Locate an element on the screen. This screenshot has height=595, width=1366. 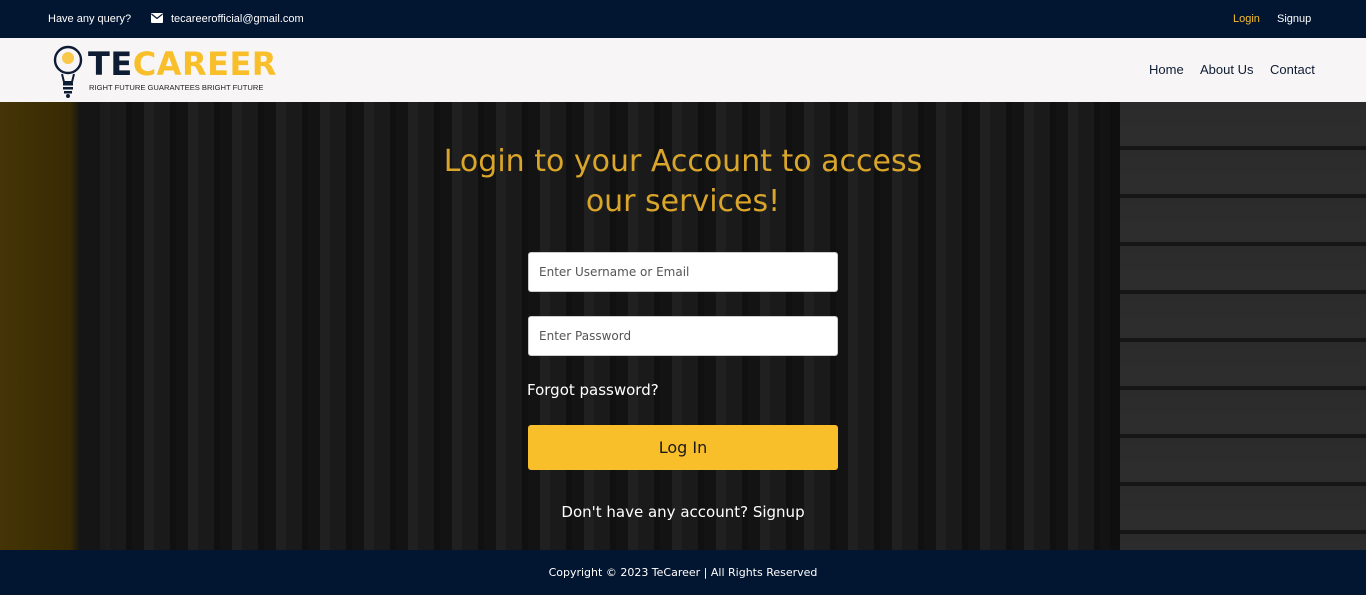
top-signup-link: Signup is located at coordinates (1294, 19).